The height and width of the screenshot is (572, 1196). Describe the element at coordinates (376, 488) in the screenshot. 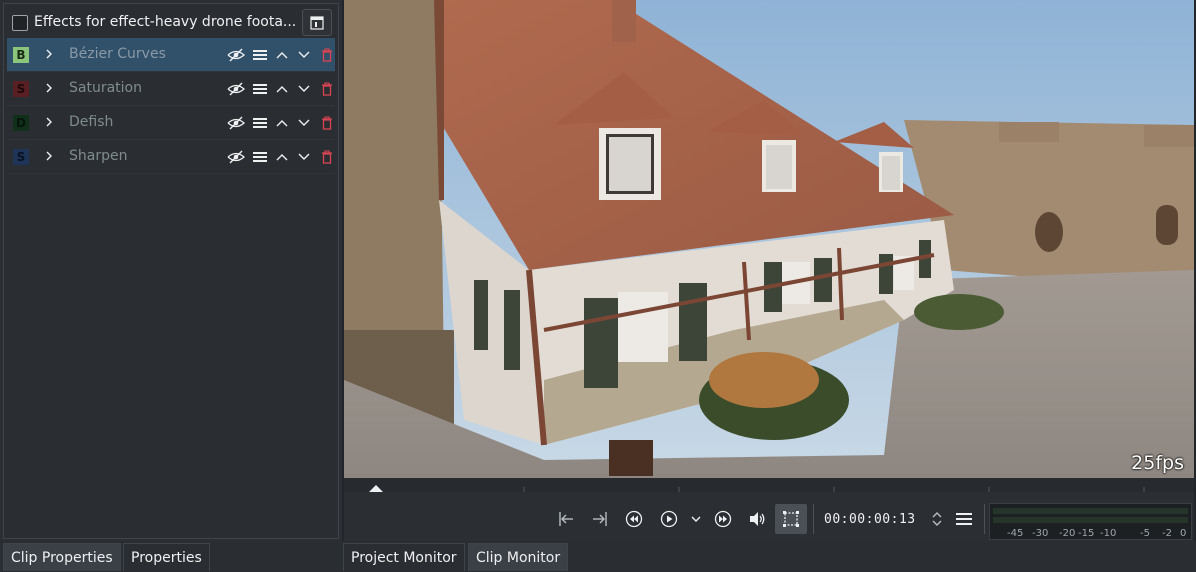

I see `playhead-marker` at that location.